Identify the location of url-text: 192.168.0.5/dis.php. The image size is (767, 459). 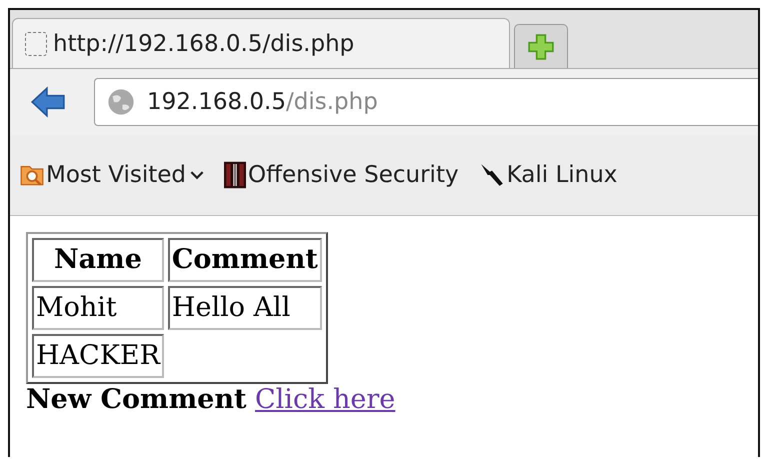
(262, 102).